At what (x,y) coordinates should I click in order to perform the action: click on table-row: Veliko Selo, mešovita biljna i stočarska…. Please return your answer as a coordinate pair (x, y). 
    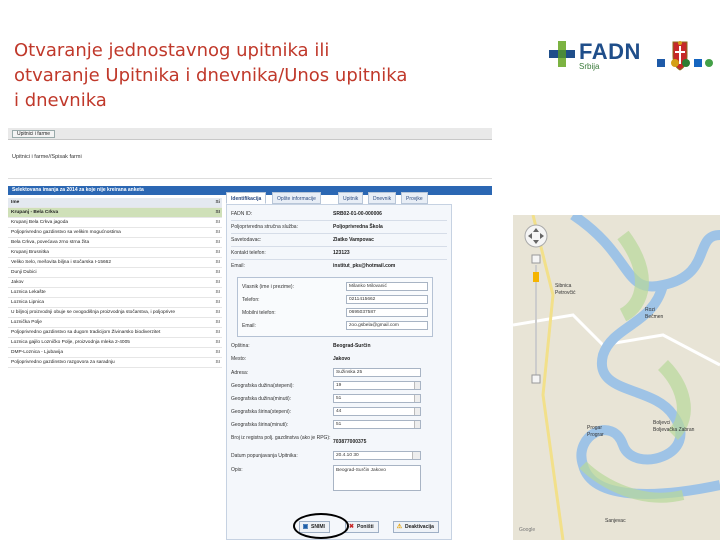
    Looking at the image, I should click on (115, 263).